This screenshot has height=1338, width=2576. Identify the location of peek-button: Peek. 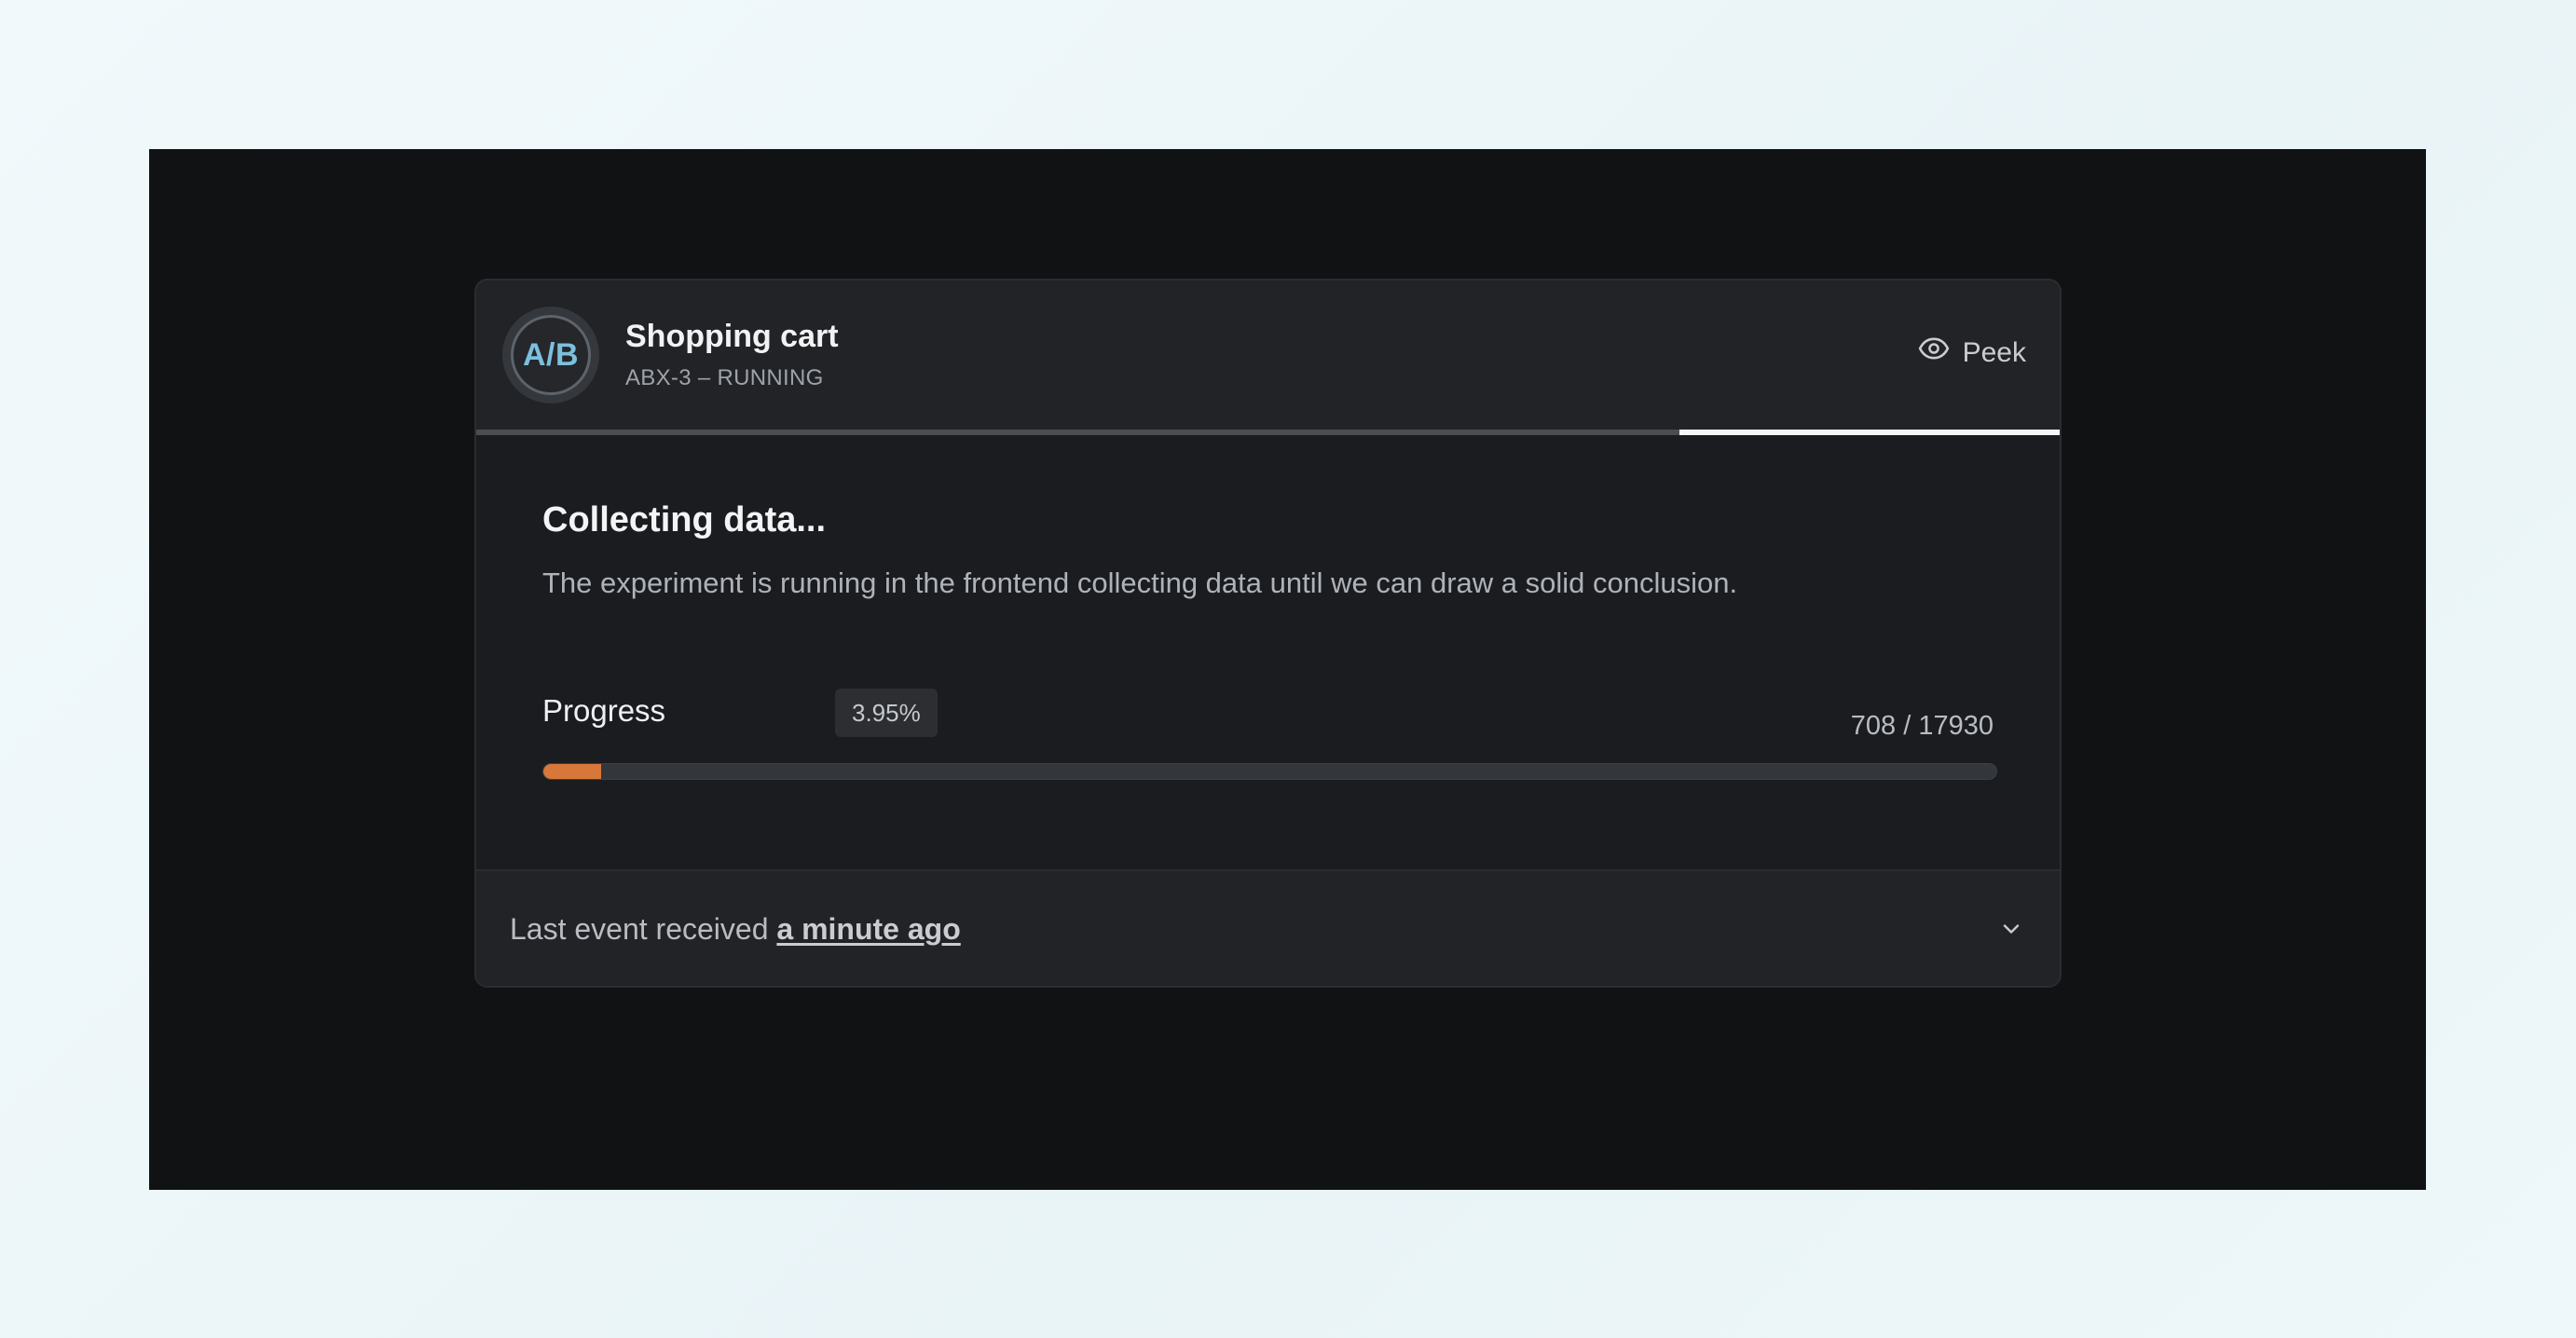
(1972, 353).